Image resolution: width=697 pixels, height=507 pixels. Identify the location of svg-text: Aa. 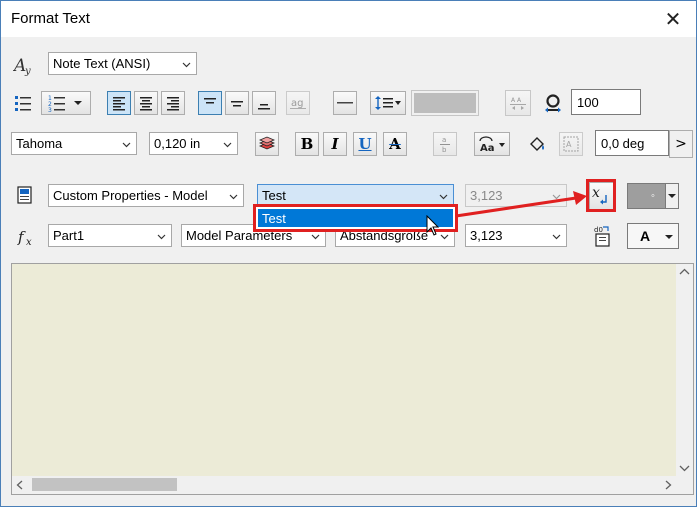
(487, 147).